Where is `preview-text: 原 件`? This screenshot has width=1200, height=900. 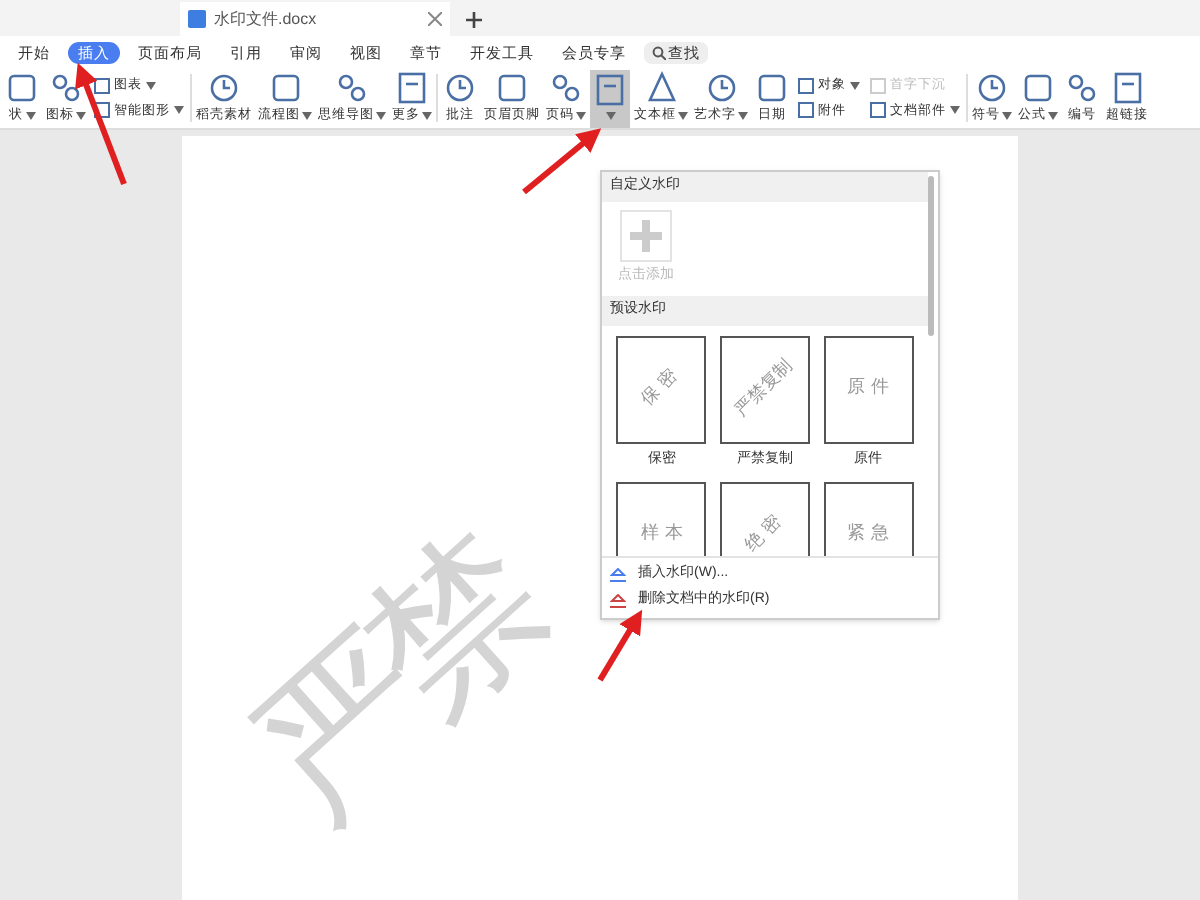 preview-text: 原 件 is located at coordinates (868, 388).